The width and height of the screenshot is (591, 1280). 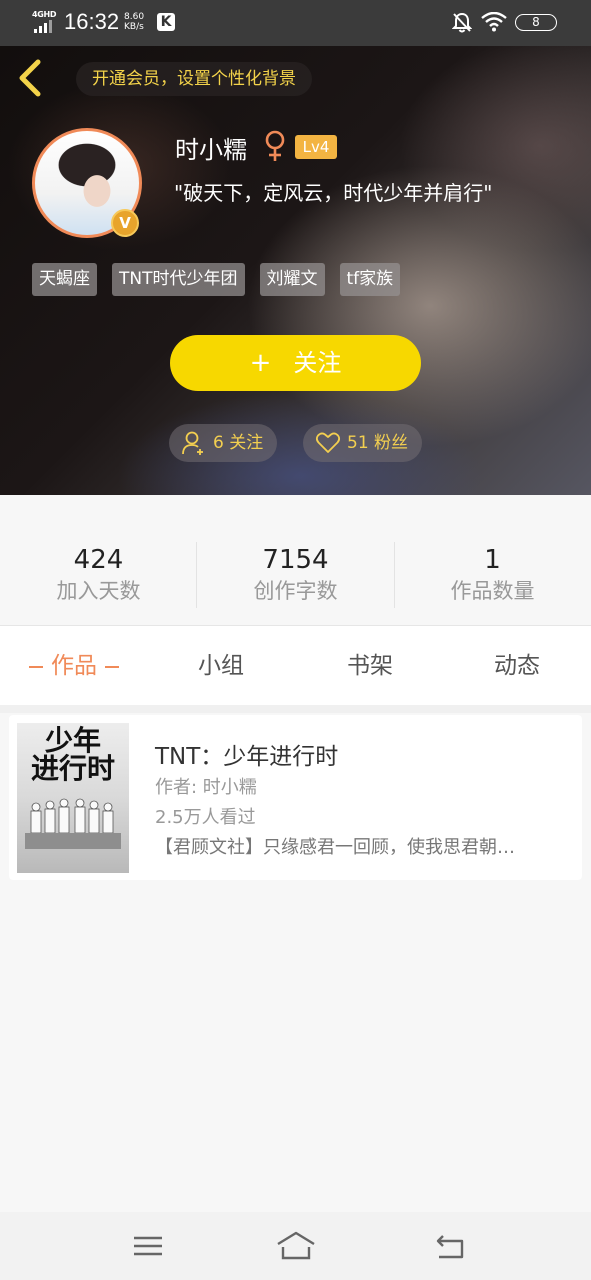 I want to click on follow-button-label: 关注, so click(x=317, y=363).